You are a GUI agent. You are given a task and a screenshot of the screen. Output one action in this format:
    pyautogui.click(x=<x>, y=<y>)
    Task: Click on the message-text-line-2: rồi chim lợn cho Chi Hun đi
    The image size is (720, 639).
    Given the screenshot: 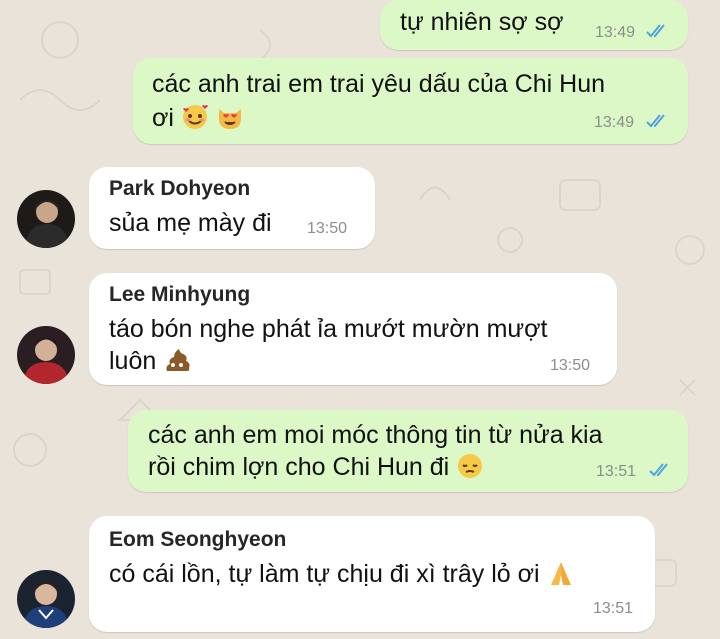 What is the action you would take?
    pyautogui.click(x=316, y=467)
    